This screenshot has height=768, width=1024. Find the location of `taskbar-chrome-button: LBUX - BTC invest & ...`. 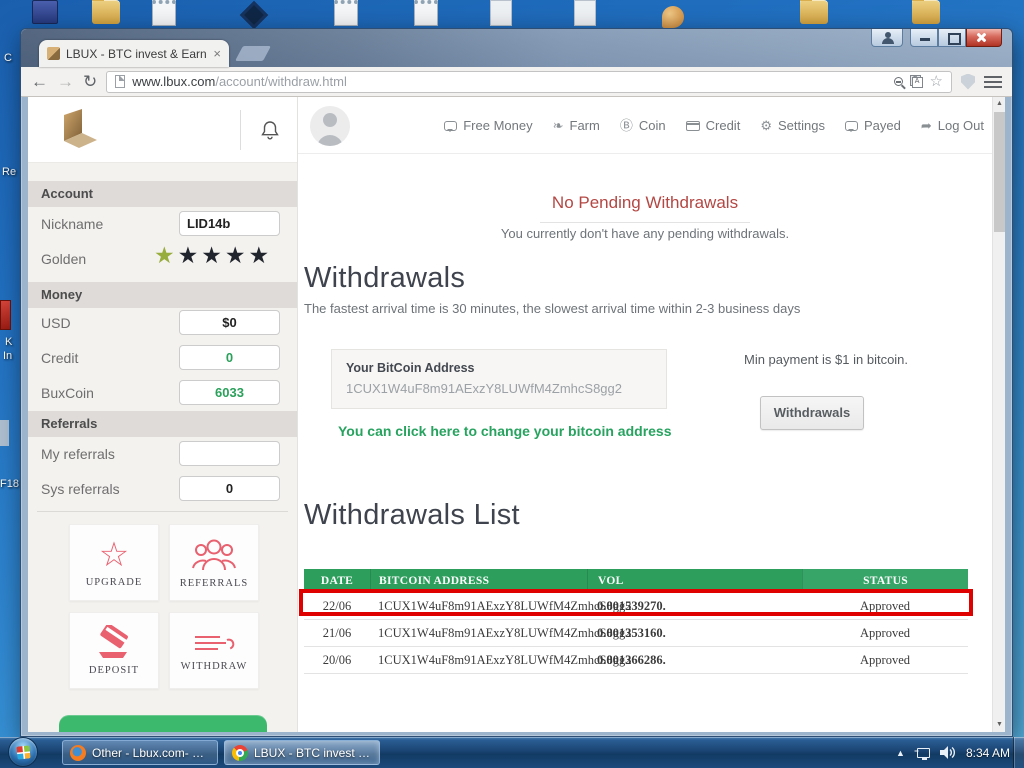

taskbar-chrome-button: LBUX - BTC invest & ... is located at coordinates (302, 752).